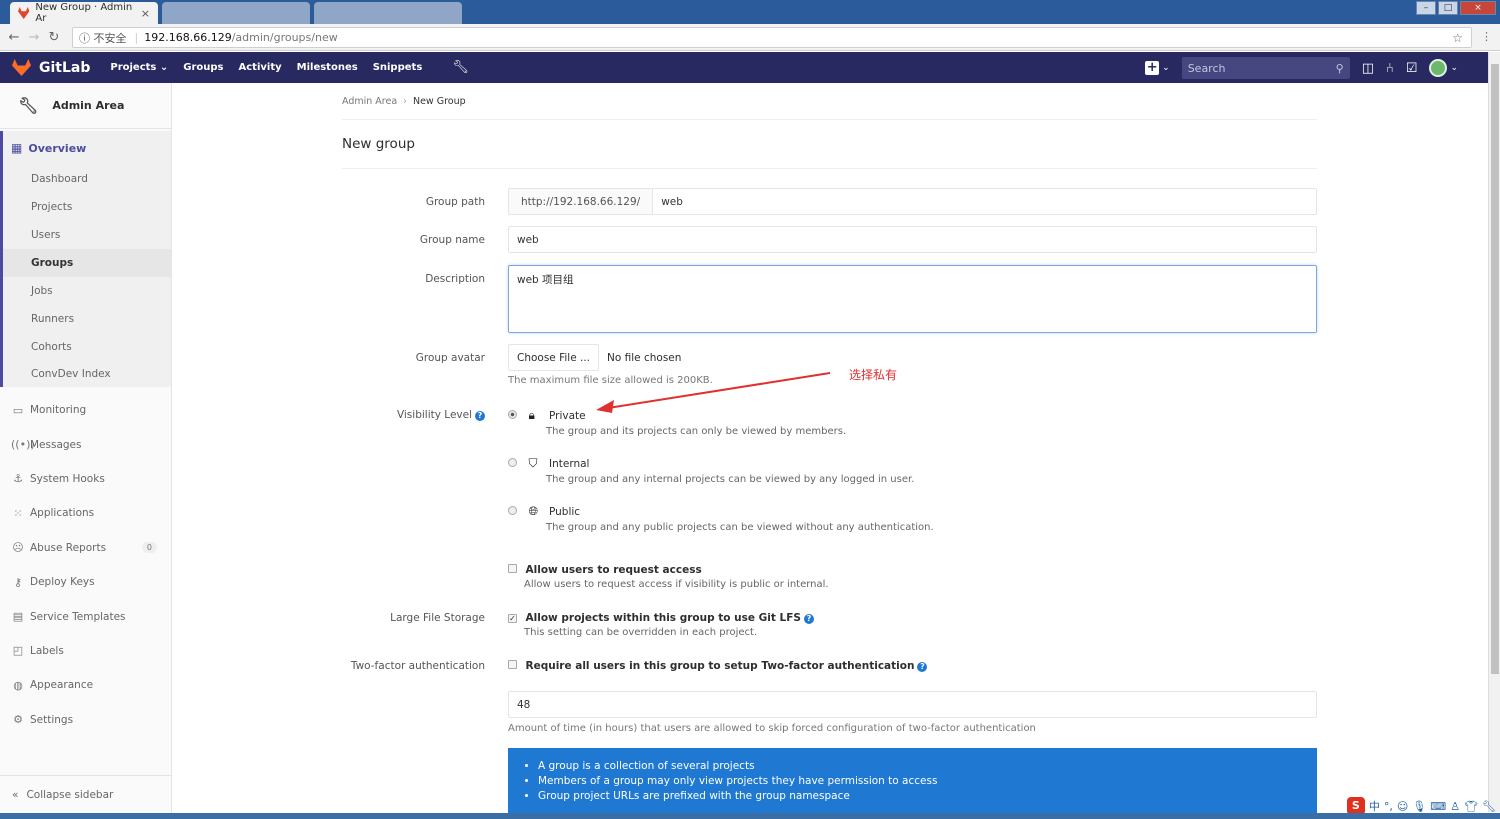 Image resolution: width=1500 pixels, height=819 pixels. I want to click on public-radio, so click(512, 510).